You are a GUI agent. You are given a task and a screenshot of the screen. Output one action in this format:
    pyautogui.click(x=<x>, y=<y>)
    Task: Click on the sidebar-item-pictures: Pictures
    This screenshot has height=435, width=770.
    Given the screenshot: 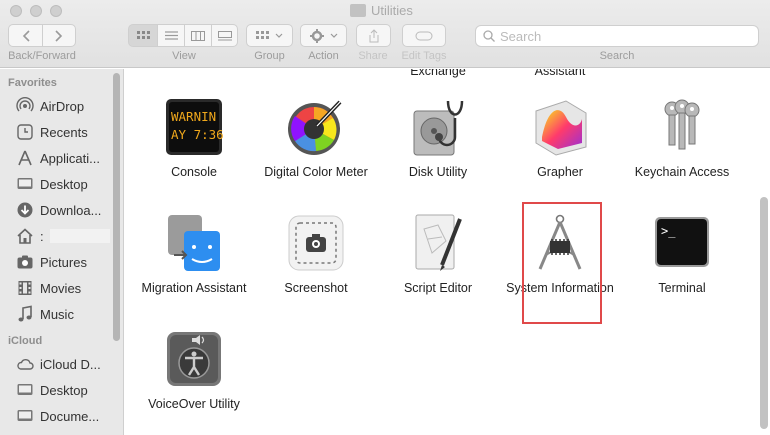 What is the action you would take?
    pyautogui.click(x=61, y=262)
    